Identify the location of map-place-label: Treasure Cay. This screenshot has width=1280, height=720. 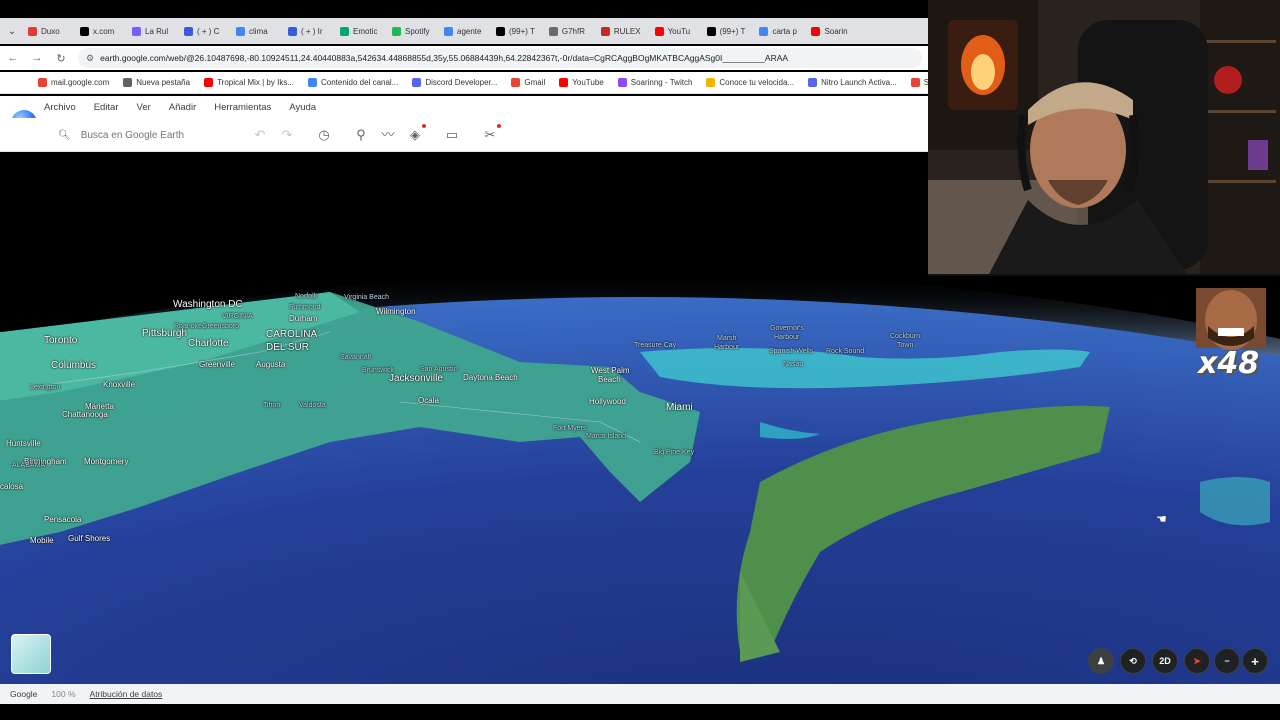
(655, 345).